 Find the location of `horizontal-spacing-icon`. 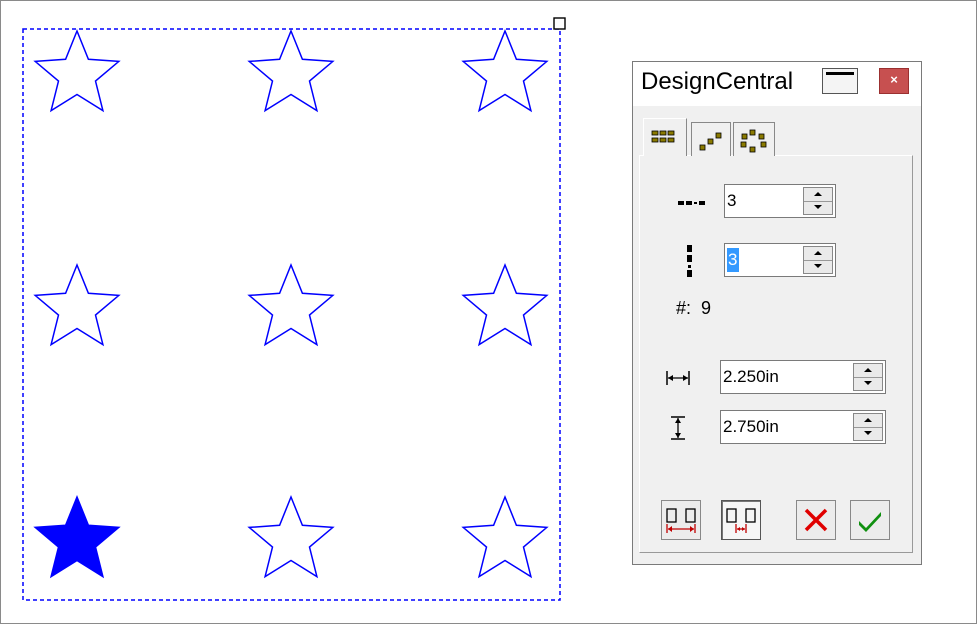

horizontal-spacing-icon is located at coordinates (678, 378).